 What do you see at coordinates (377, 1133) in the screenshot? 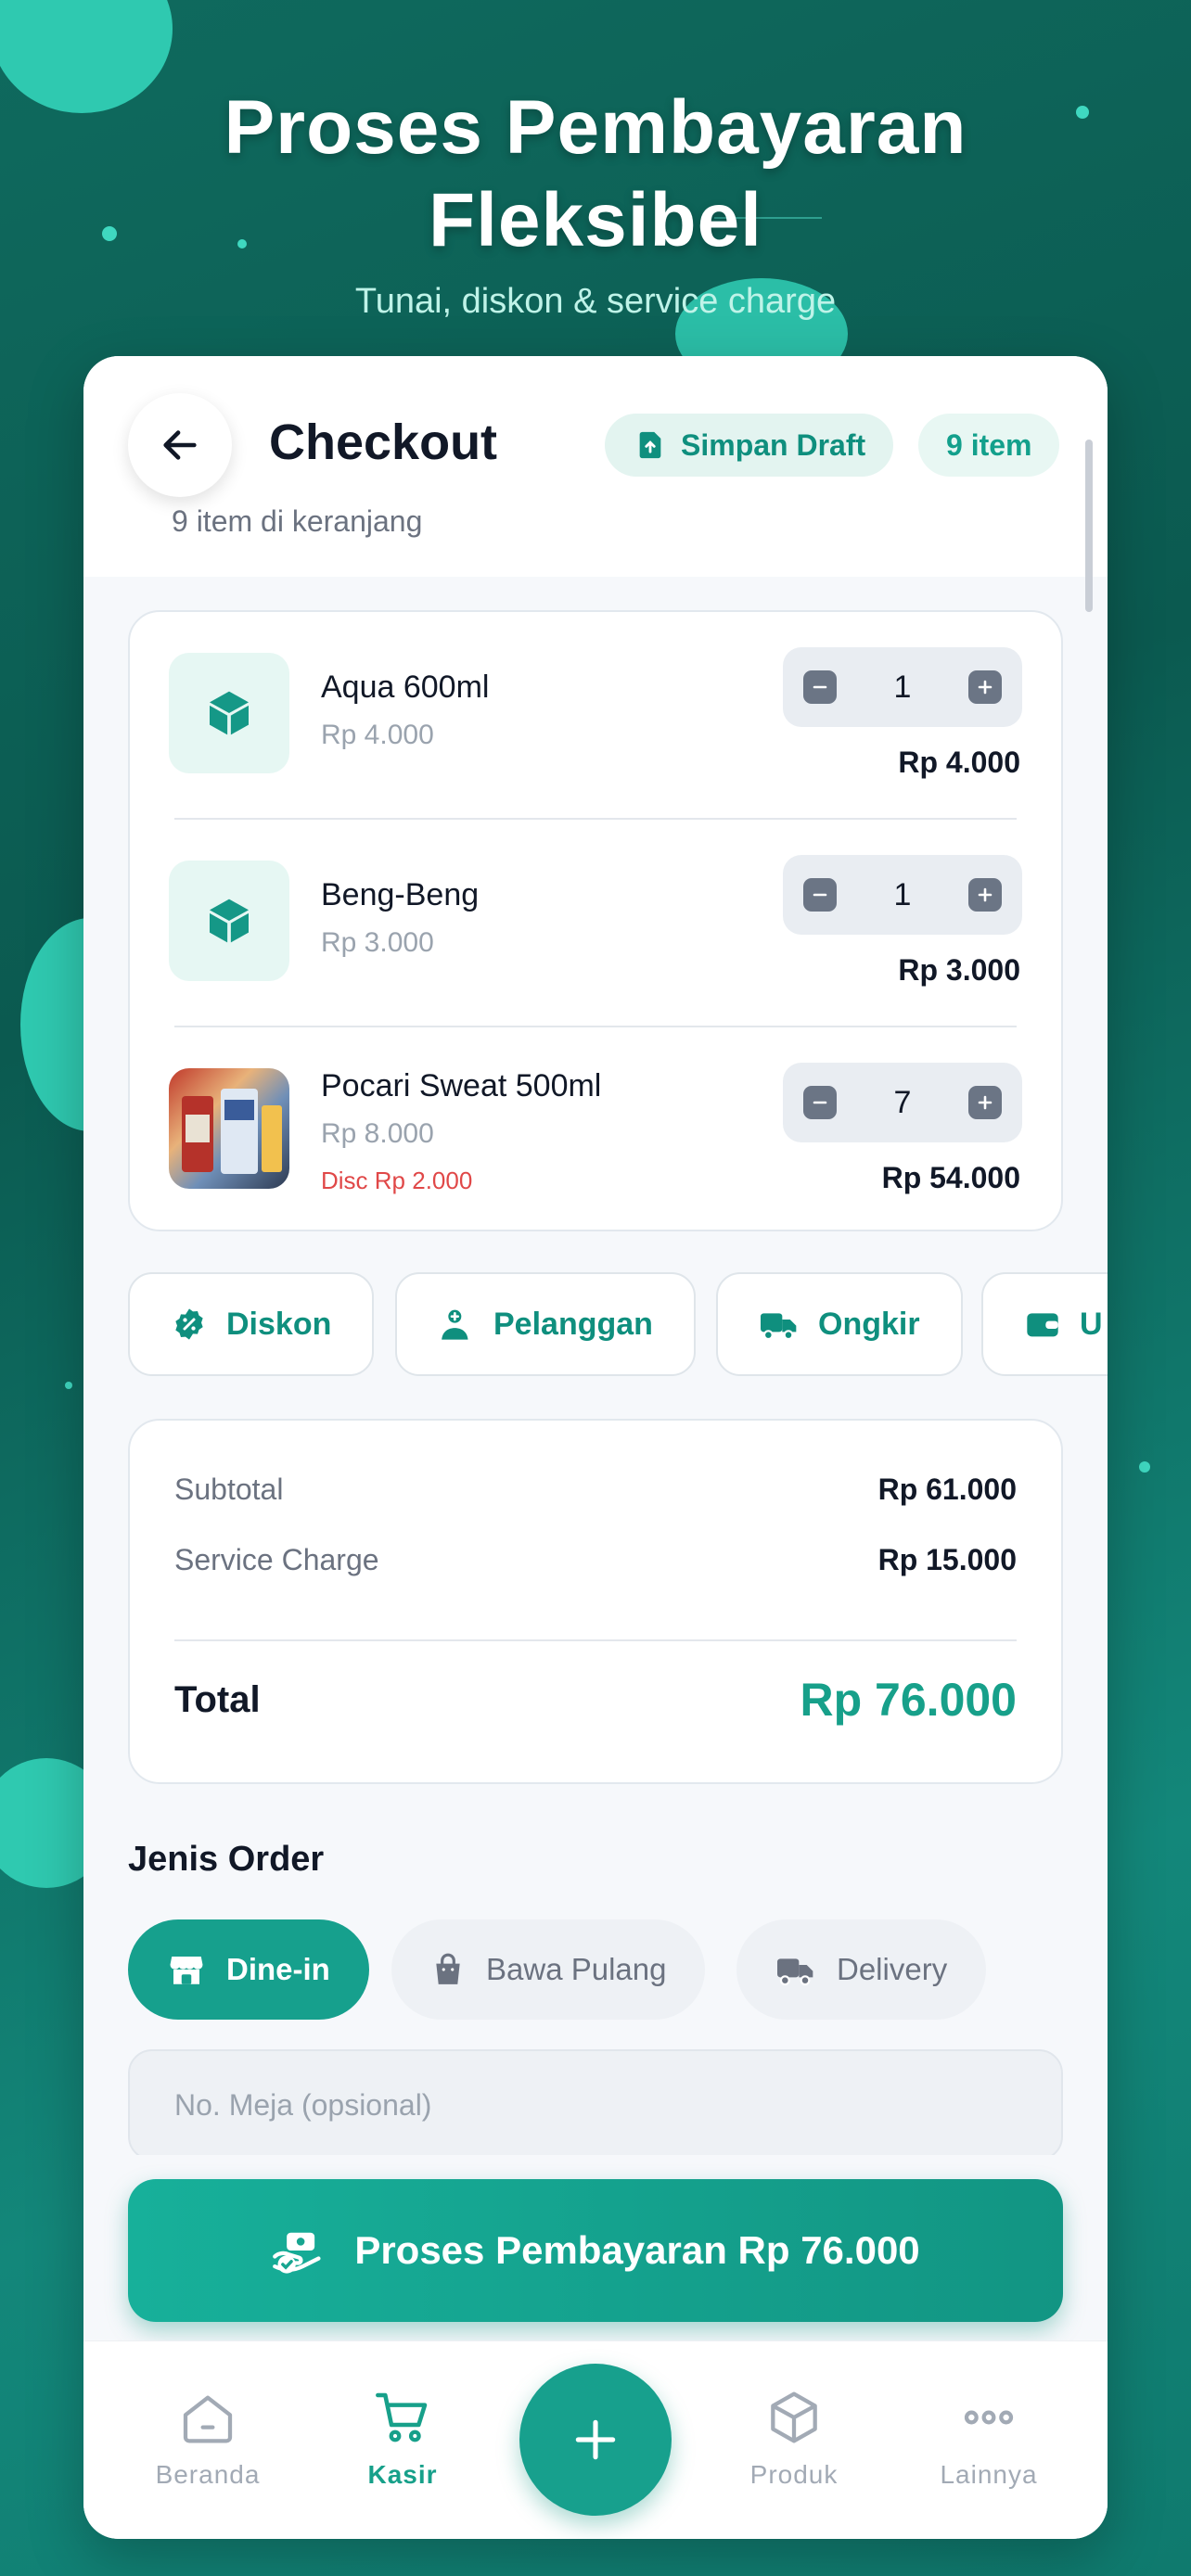
I see `product-price: Rp 8.000` at bounding box center [377, 1133].